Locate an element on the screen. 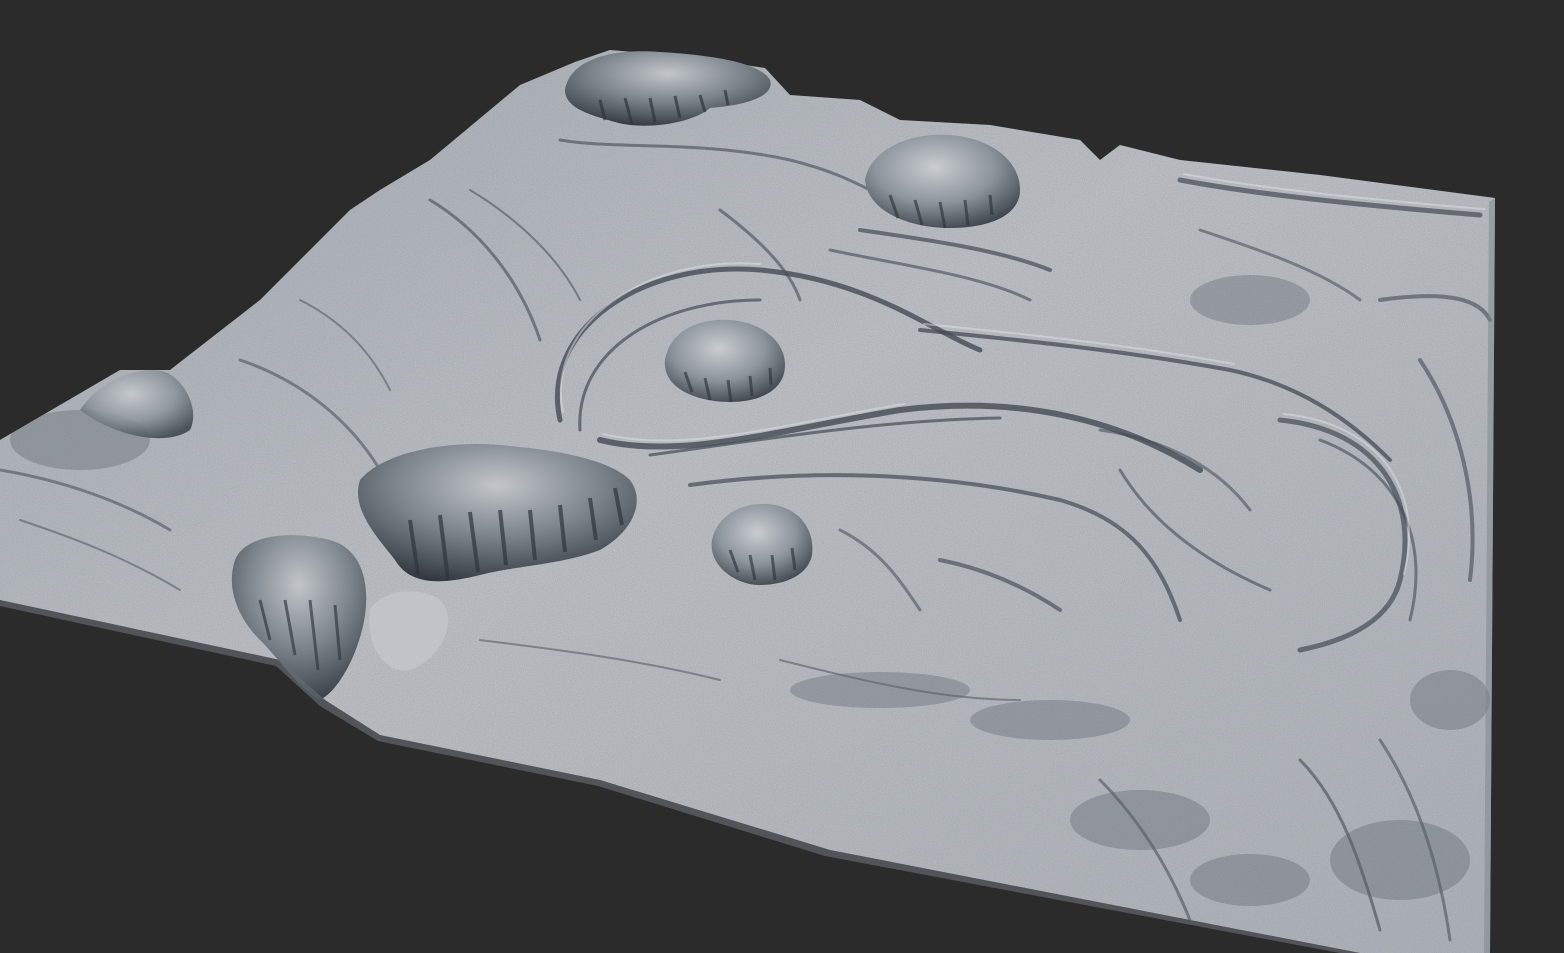 The width and height of the screenshot is (1564, 953). mound-south is located at coordinates (762, 544).